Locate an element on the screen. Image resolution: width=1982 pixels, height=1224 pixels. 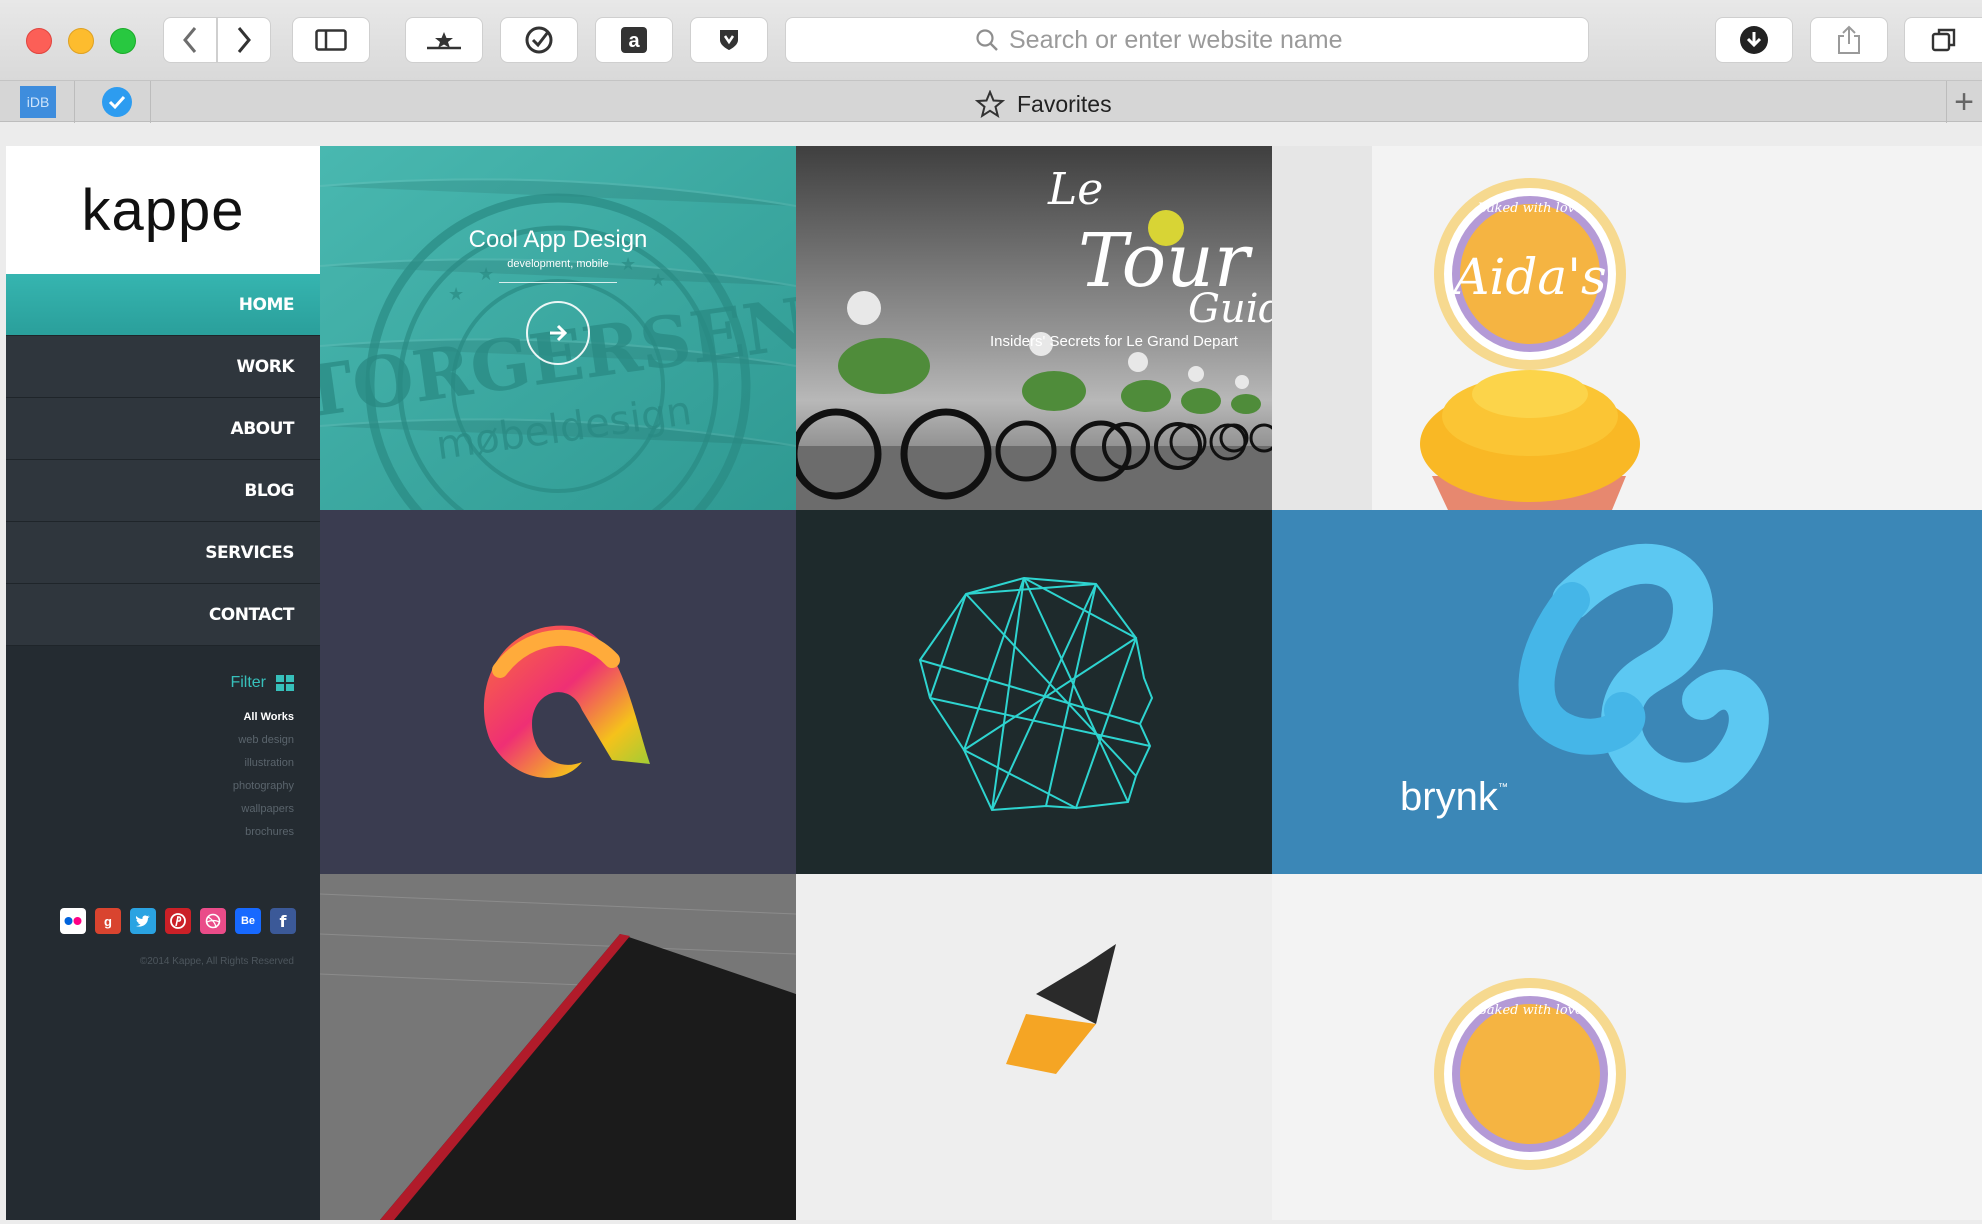
back-button is located at coordinates (190, 40).